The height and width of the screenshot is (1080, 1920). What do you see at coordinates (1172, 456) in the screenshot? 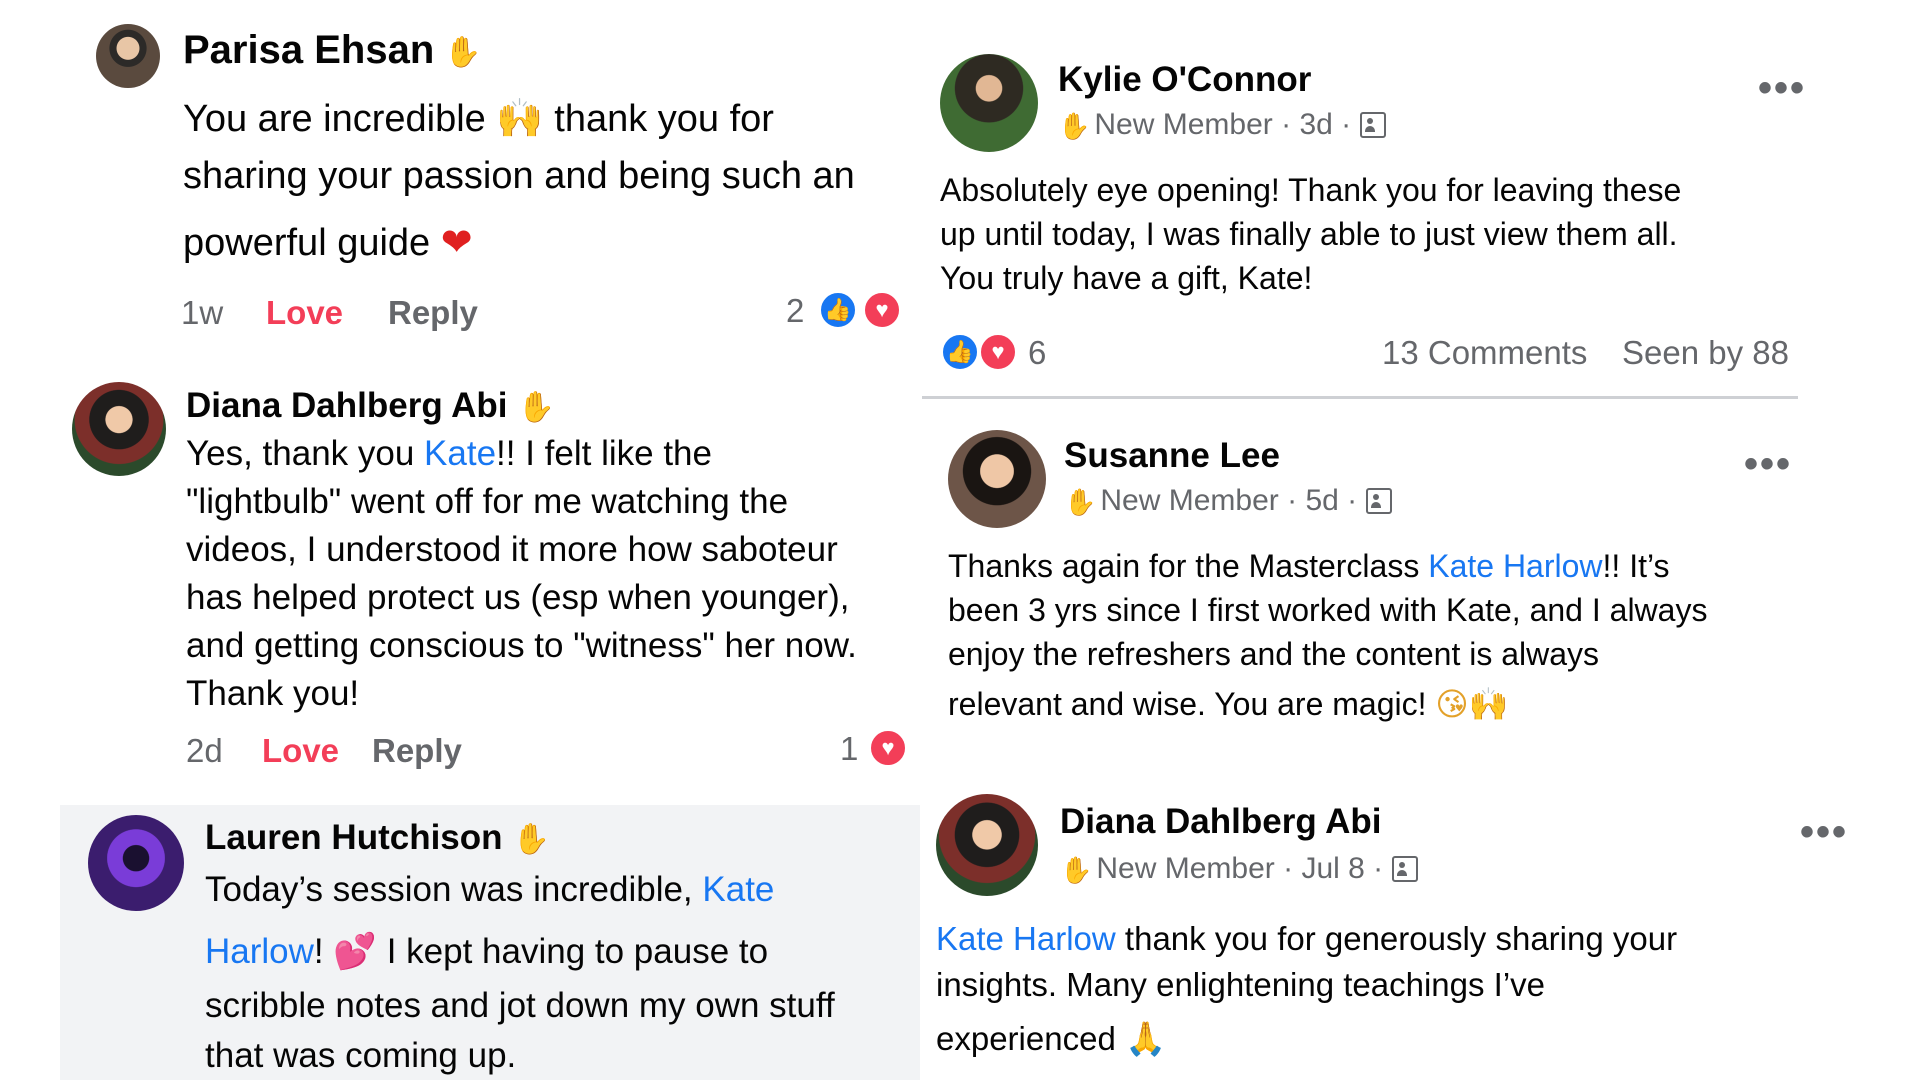
I see `post-author: Susanne Lee` at bounding box center [1172, 456].